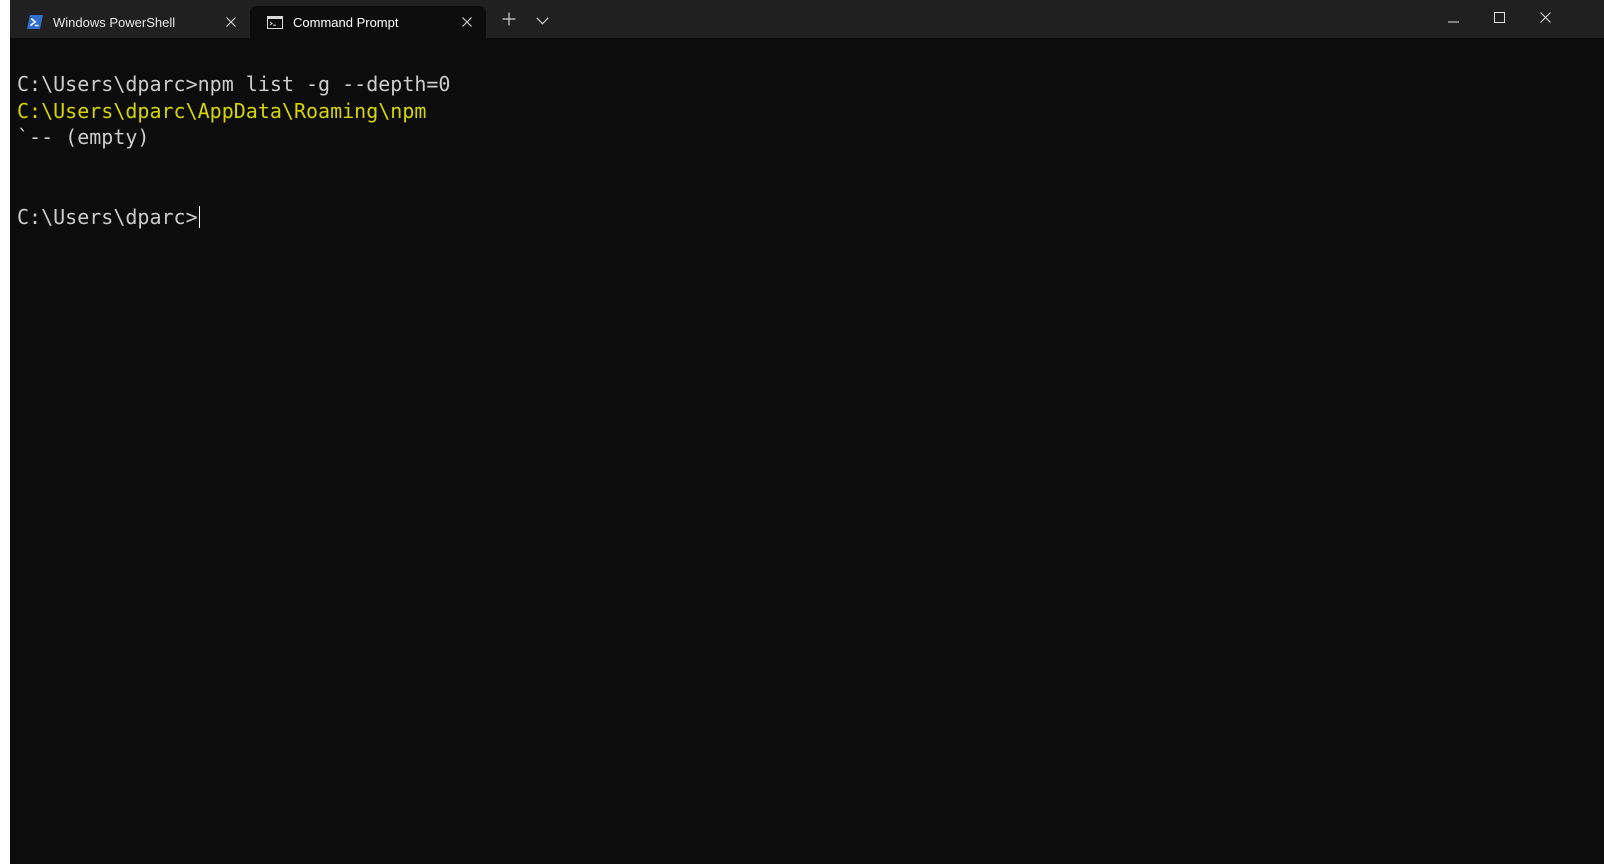 Image resolution: width=1604 pixels, height=864 pixels. What do you see at coordinates (107, 216) in the screenshot?
I see `terminal-prompt: C:\Users\dparc>` at bounding box center [107, 216].